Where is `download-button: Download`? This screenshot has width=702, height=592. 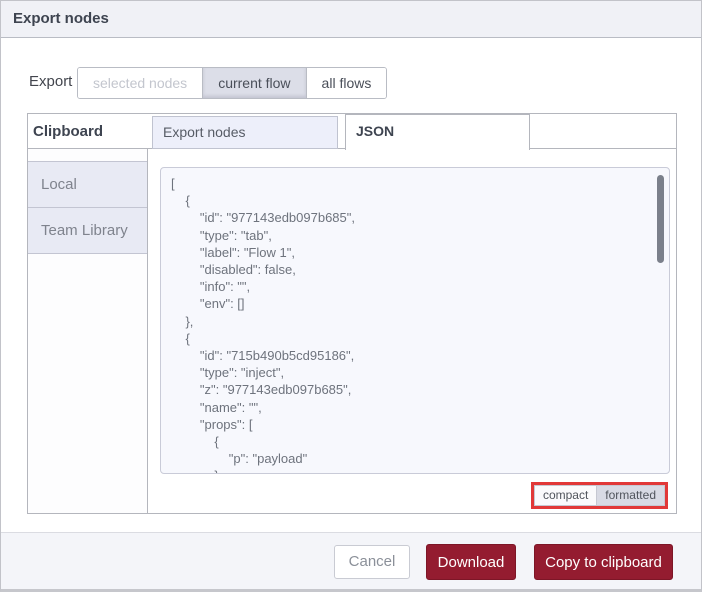
download-button: Download is located at coordinates (471, 562).